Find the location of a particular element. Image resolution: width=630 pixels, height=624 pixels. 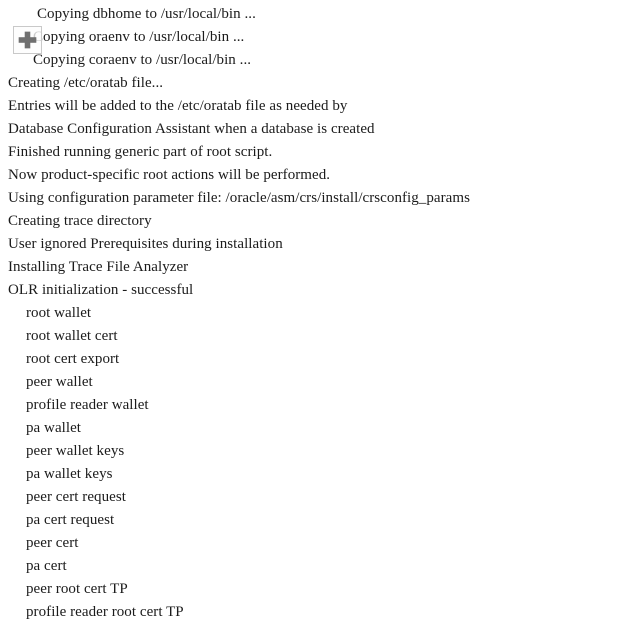

log-line: pa wallet is located at coordinates (54, 428).